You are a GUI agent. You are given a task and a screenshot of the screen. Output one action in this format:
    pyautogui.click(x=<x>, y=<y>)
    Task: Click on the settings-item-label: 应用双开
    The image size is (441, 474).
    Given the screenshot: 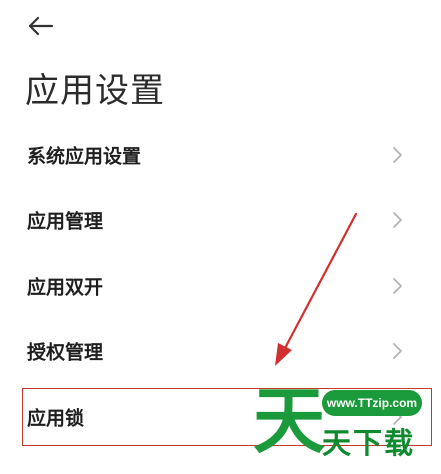 What is the action you would take?
    pyautogui.click(x=65, y=287)
    